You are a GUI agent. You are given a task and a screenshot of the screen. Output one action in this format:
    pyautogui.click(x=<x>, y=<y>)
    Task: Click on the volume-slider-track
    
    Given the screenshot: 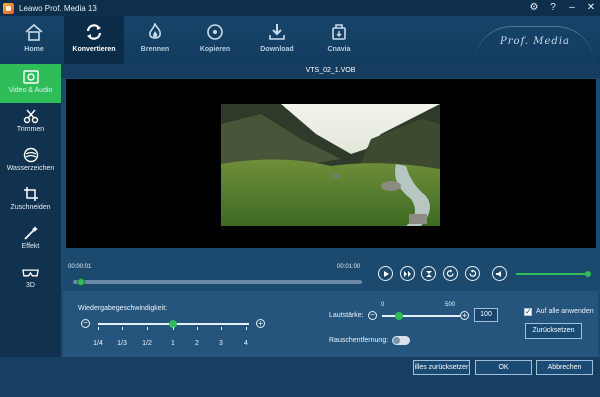 What is the action you would take?
    pyautogui.click(x=421, y=316)
    